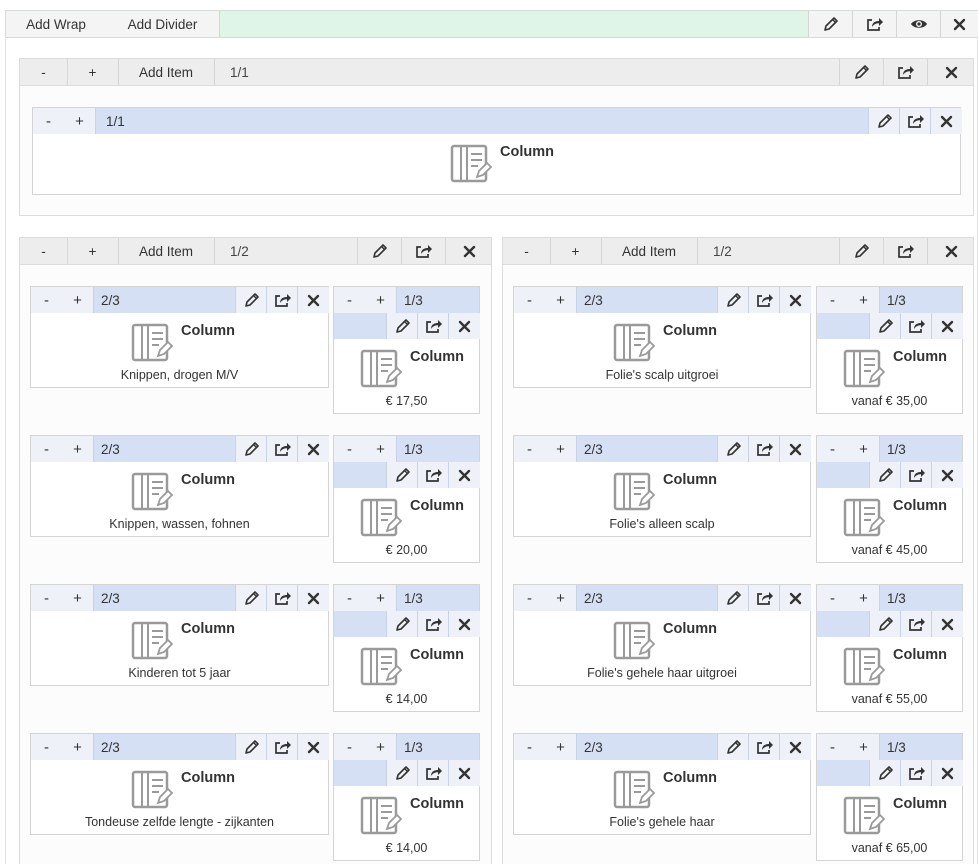 Image resolution: width=978 pixels, height=864 pixels. I want to click on edit-wrap-button, so click(830, 24).